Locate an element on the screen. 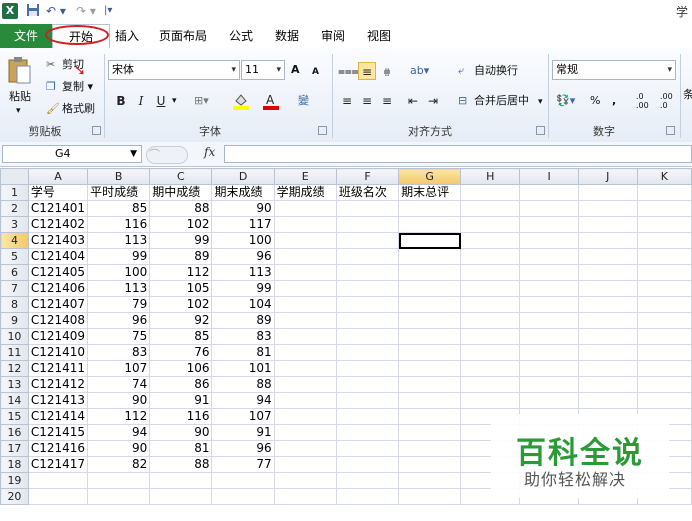 Image resolution: width=692 pixels, height=521 pixels. cell-j14 is located at coordinates (607, 400).